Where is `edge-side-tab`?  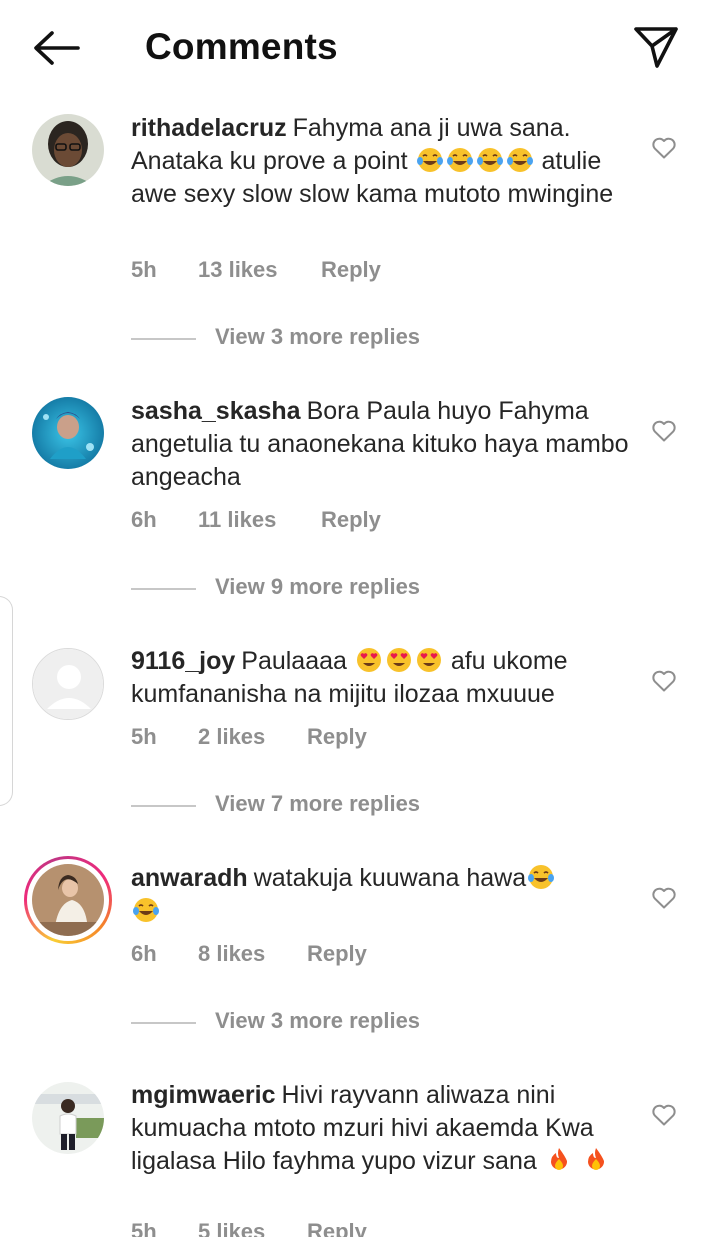 edge-side-tab is located at coordinates (6, 701).